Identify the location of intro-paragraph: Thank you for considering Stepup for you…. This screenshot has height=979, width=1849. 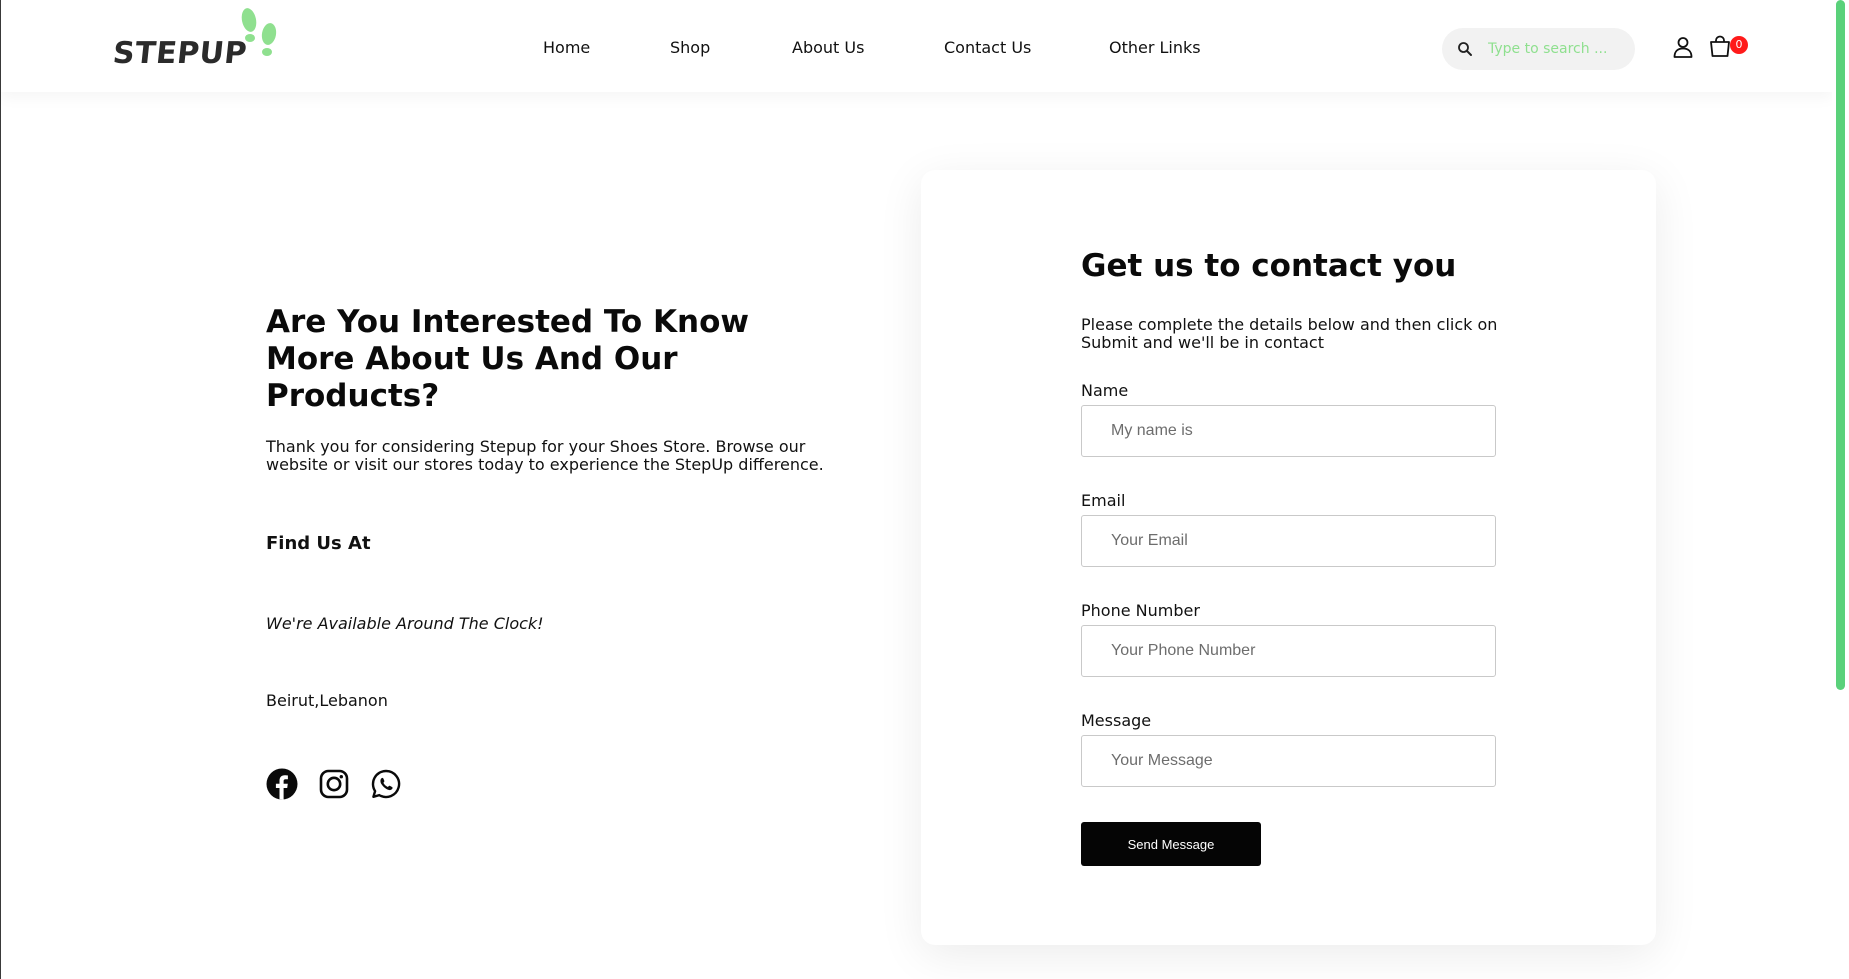
(545, 455).